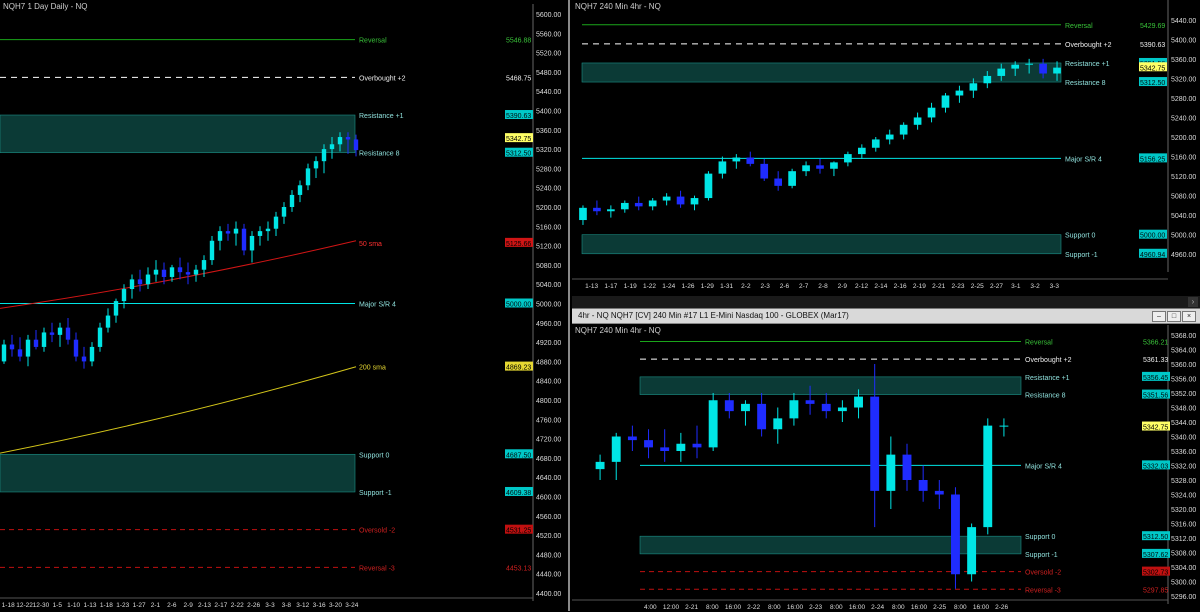  I want to click on x-tick-label: 2-26, so click(253, 605).